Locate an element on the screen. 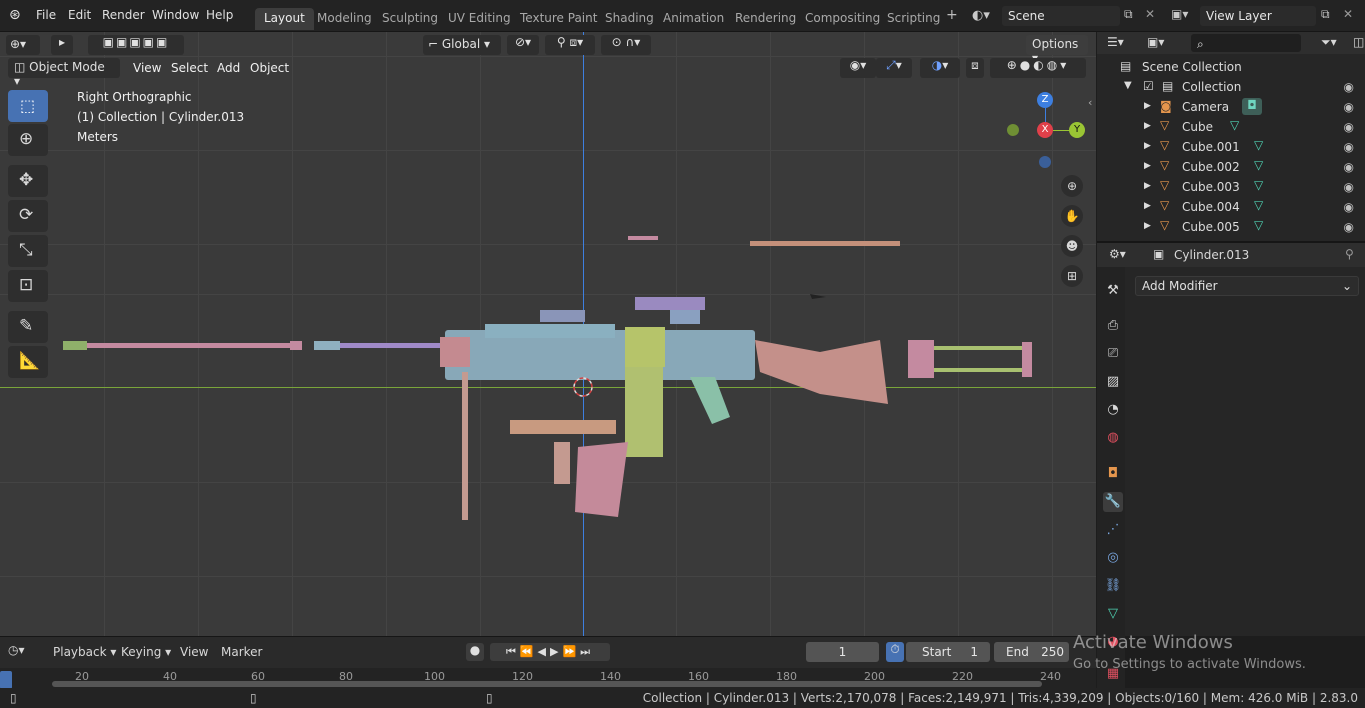 This screenshot has height=708, width=1365. mesh-data-properties-icon: ▽ is located at coordinates (1113, 614).